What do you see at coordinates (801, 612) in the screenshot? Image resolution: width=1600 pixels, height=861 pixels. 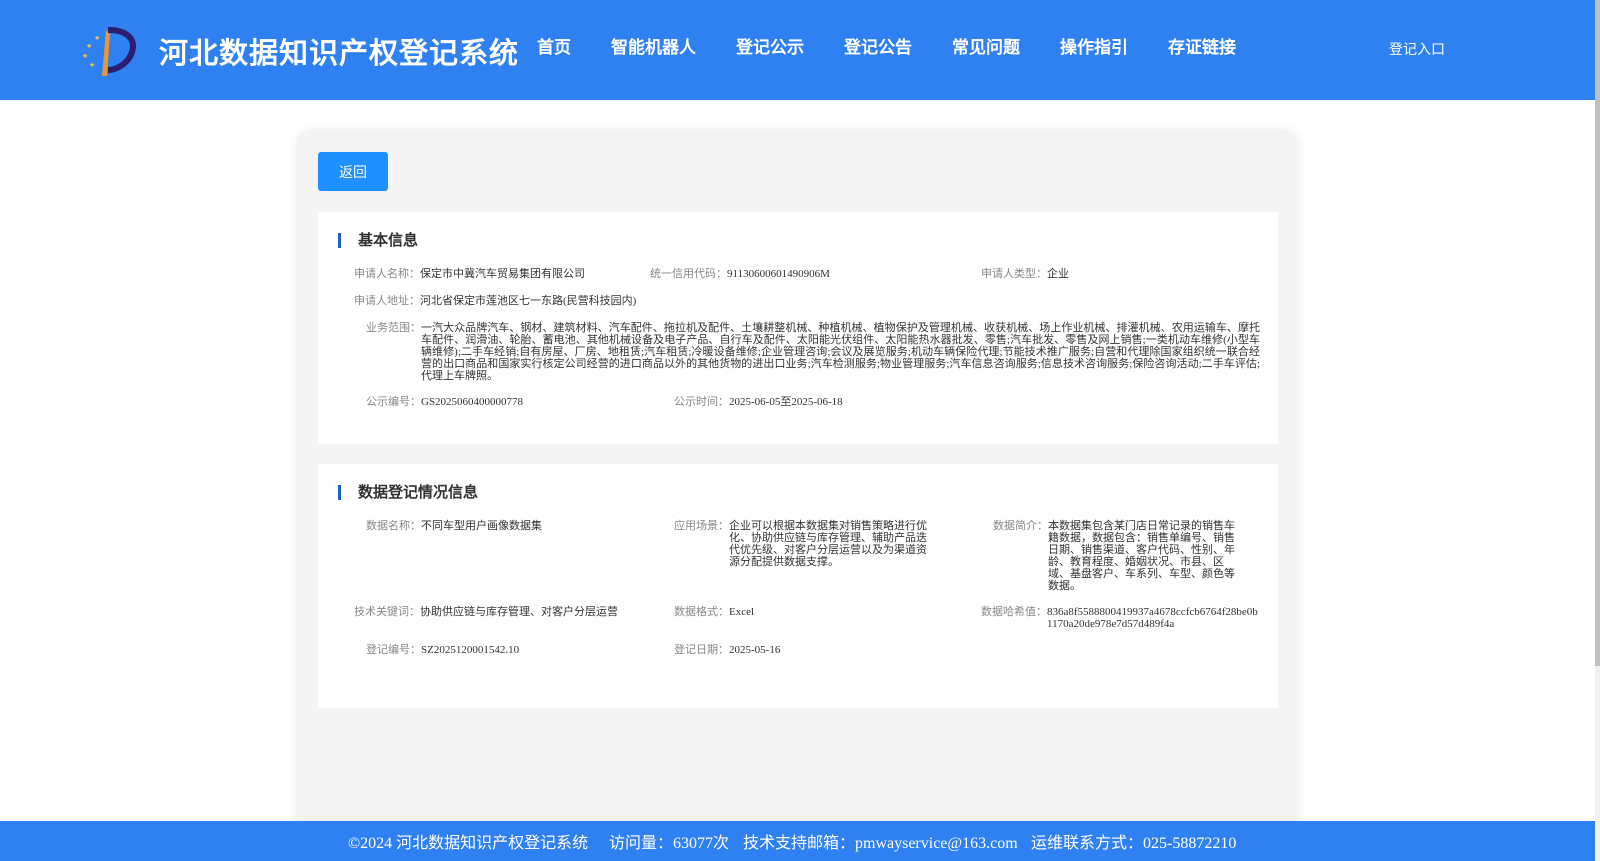 I see `field-data-format: 数据格式： Excel` at bounding box center [801, 612].